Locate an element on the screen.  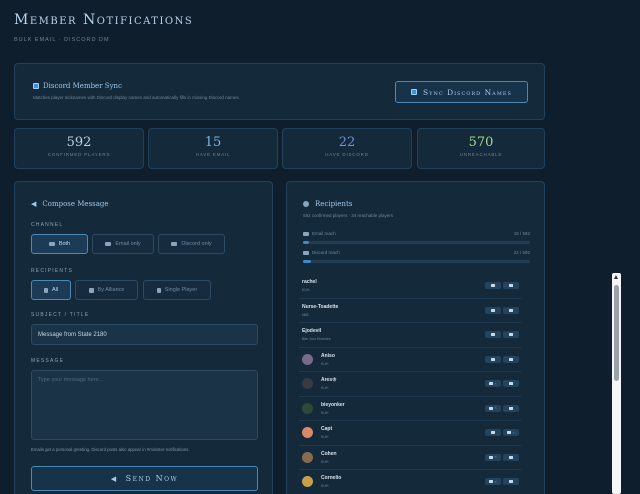
page-subtitle: Bulk email · Discord DM is located at coordinates (62, 40).